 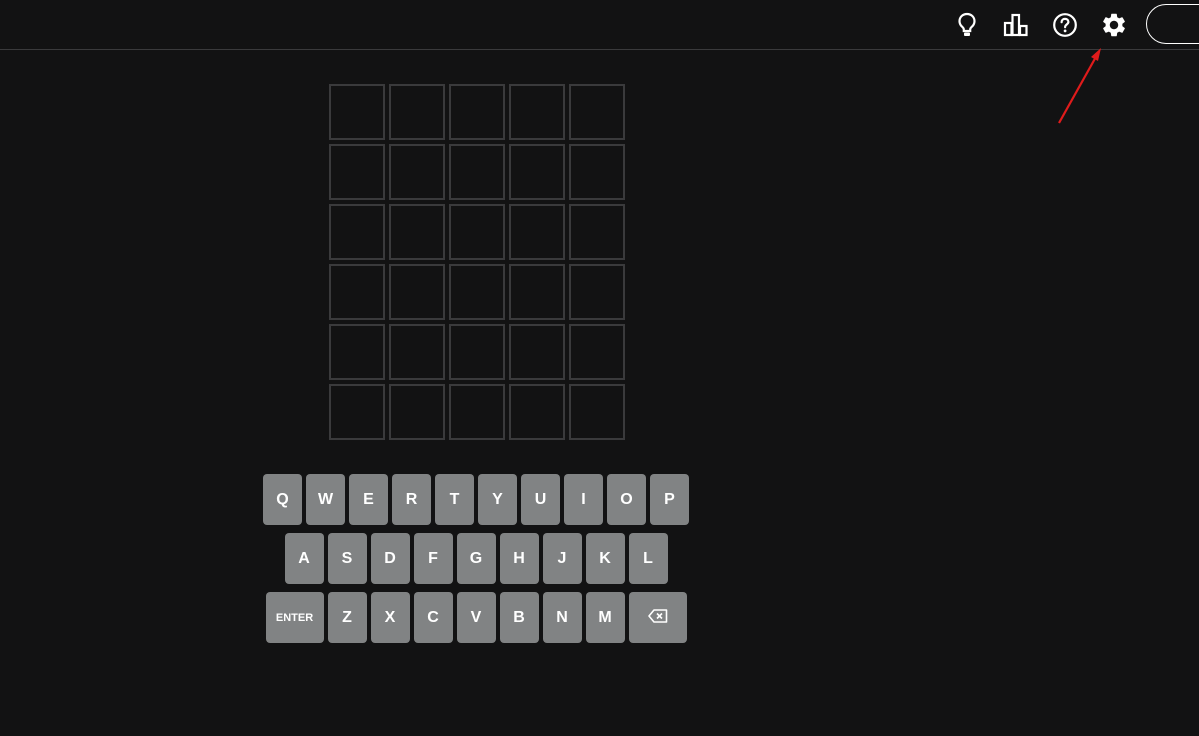 I want to click on key-v: V, so click(x=476, y=617).